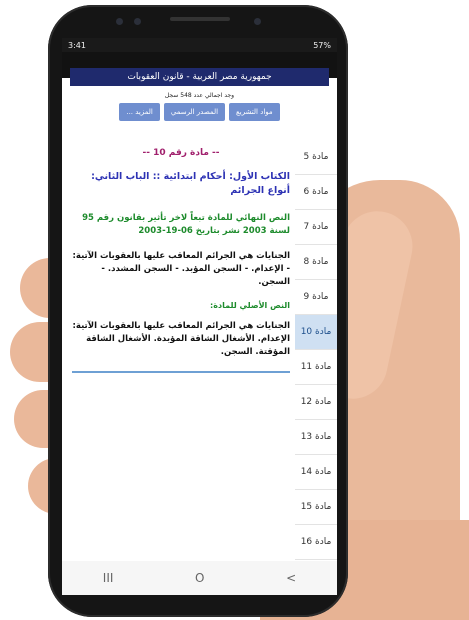 This screenshot has width=469, height=620. What do you see at coordinates (257, 21) in the screenshot?
I see `front-camera-icon` at bounding box center [257, 21].